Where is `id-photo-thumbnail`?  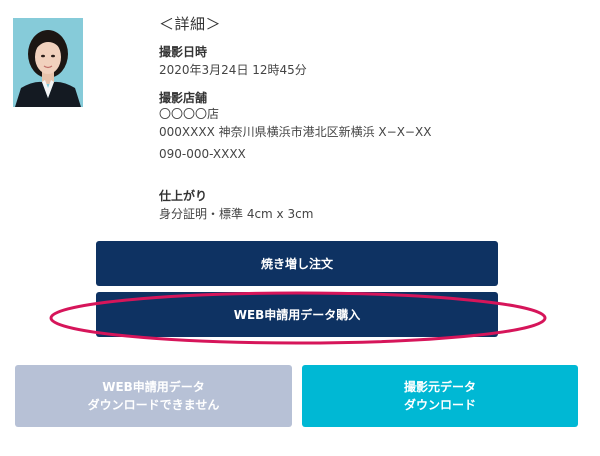 id-photo-thumbnail is located at coordinates (48, 62).